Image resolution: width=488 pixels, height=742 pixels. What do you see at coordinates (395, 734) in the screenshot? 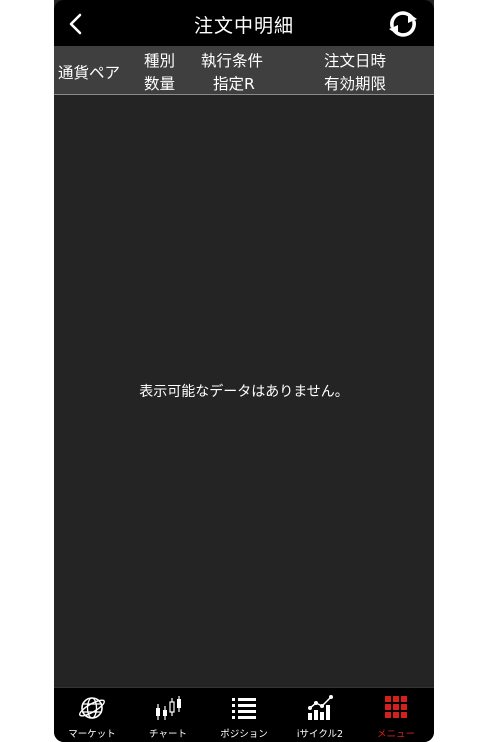
I see `tab-label-menu: メニュー` at bounding box center [395, 734].